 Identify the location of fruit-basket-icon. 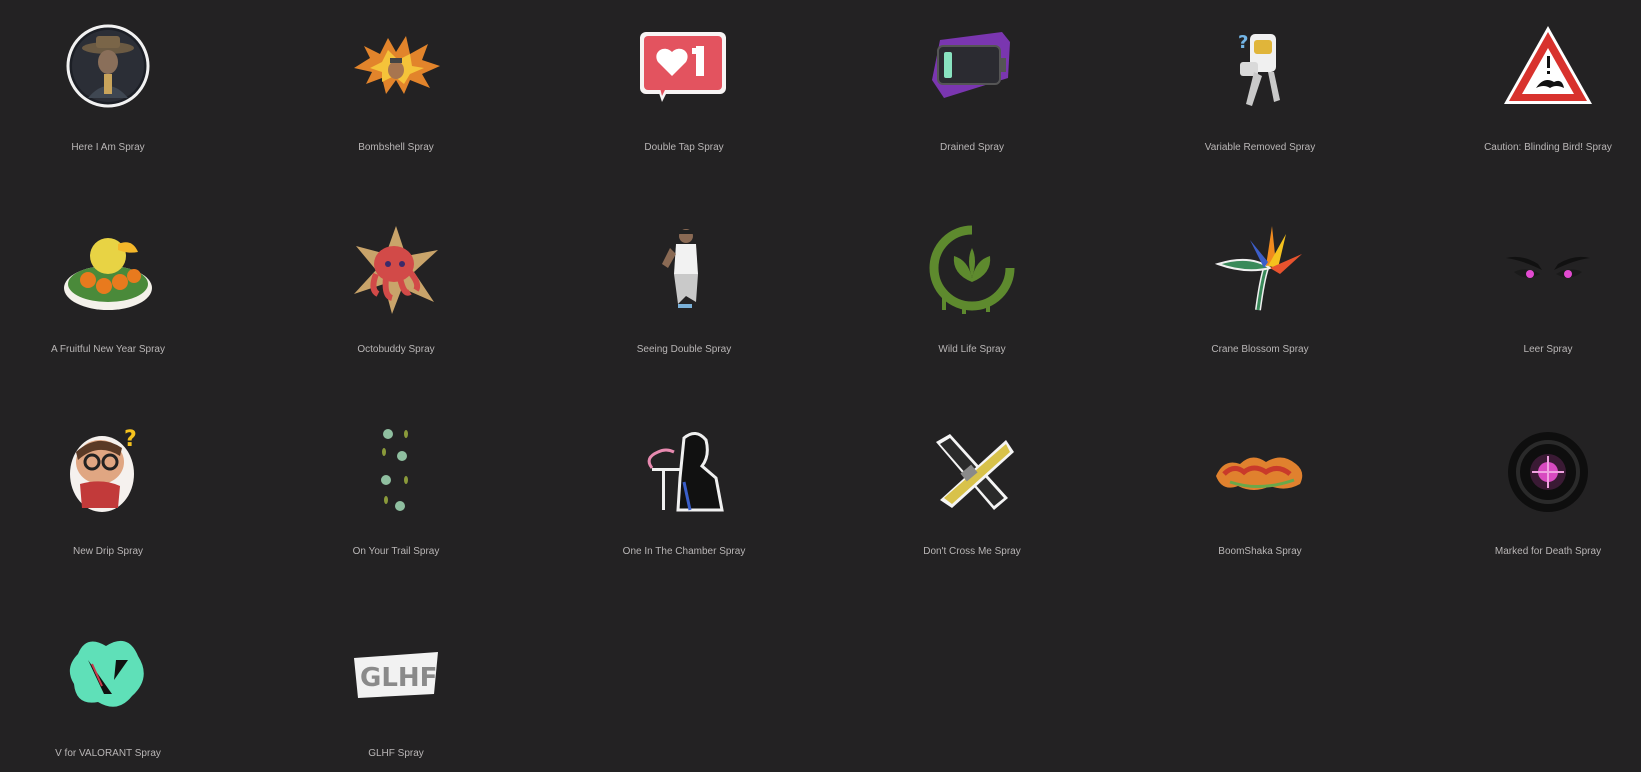
(108, 270).